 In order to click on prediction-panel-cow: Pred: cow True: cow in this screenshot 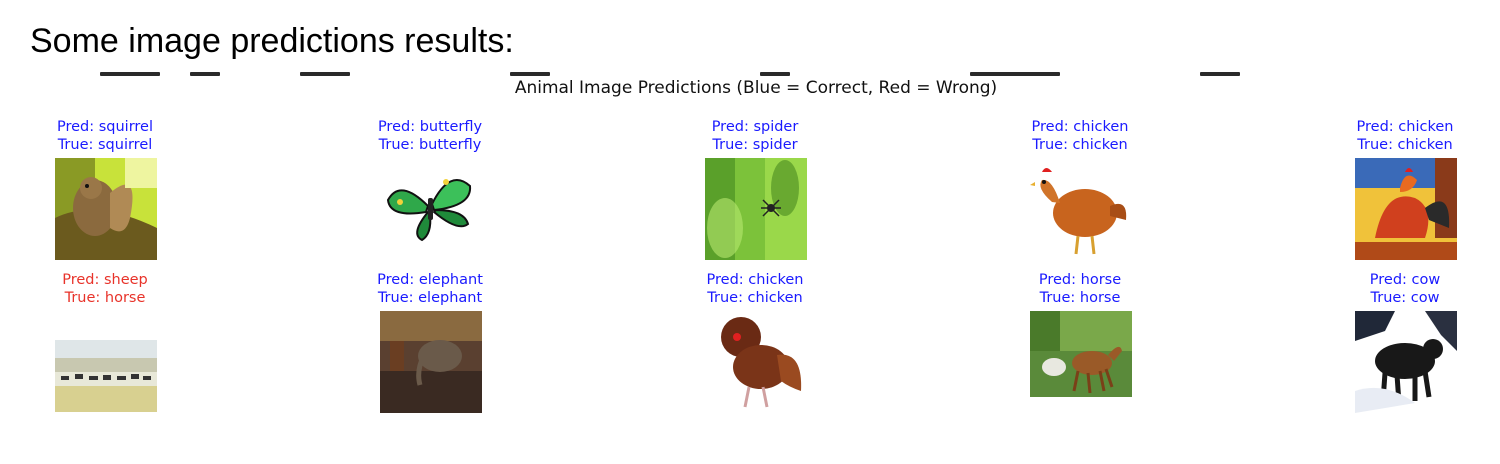, I will do `click(1397, 342)`.